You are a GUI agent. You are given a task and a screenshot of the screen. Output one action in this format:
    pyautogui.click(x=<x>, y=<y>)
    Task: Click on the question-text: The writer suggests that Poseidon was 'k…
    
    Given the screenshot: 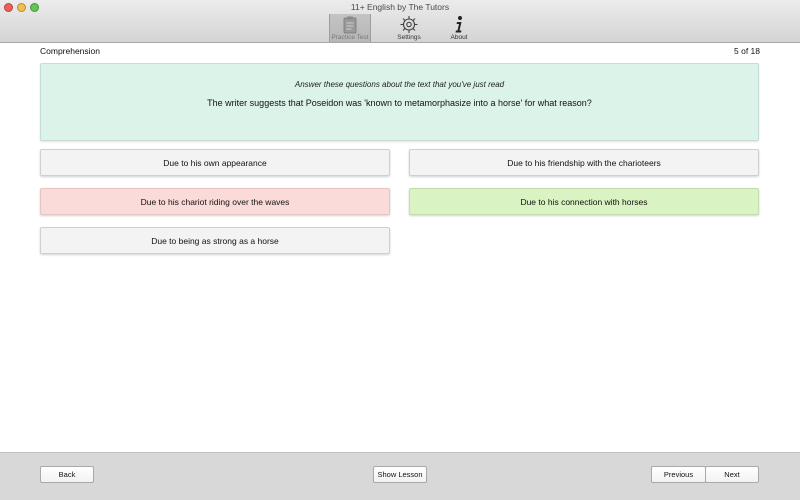 What is the action you would take?
    pyautogui.click(x=399, y=103)
    